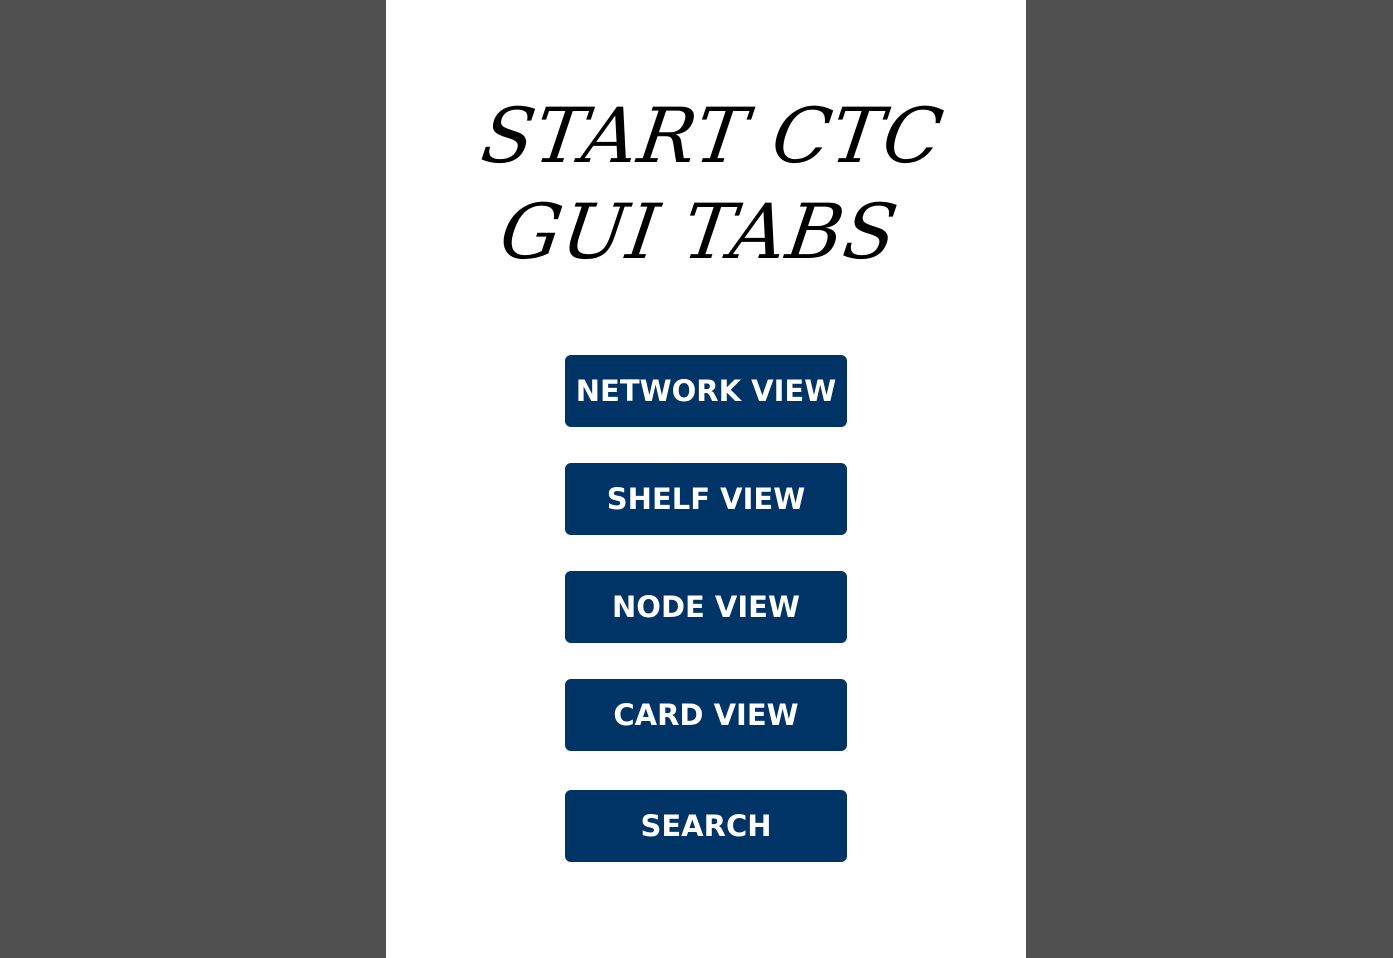 This screenshot has height=958, width=1393. What do you see at coordinates (699, 231) in the screenshot?
I see `page-title-line-2: GUI TABS` at bounding box center [699, 231].